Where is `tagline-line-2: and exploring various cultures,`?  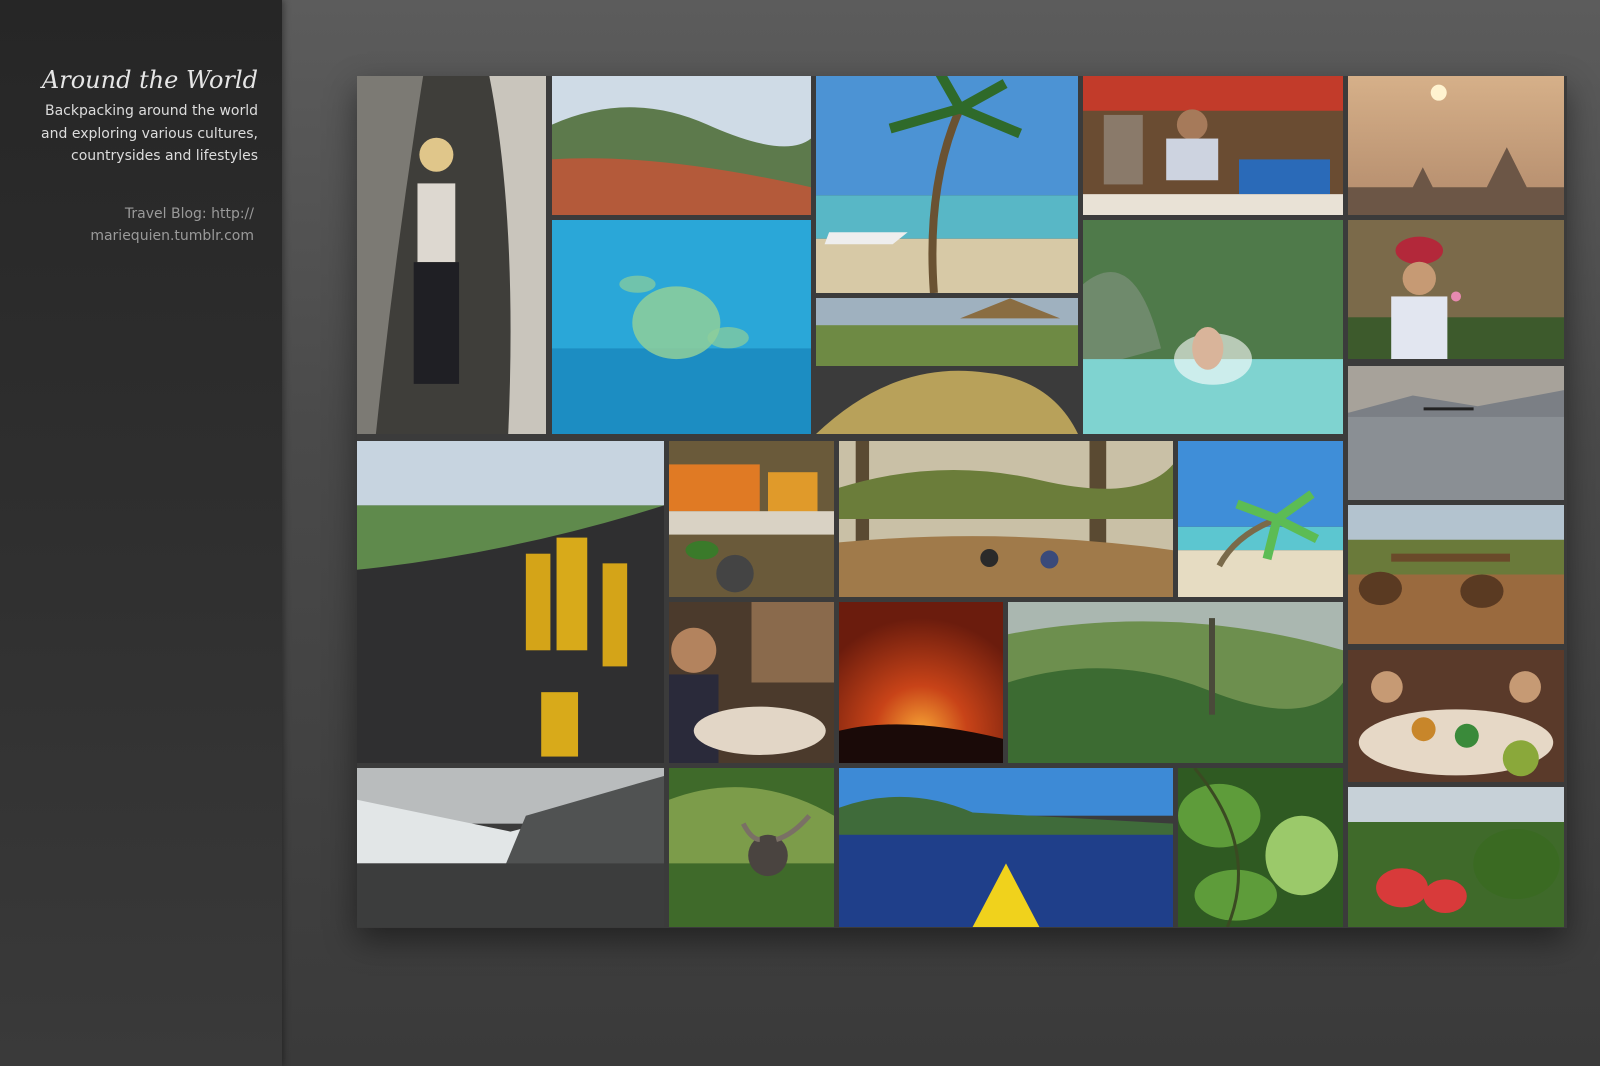 tagline-line-2: and exploring various cultures, is located at coordinates (149, 134).